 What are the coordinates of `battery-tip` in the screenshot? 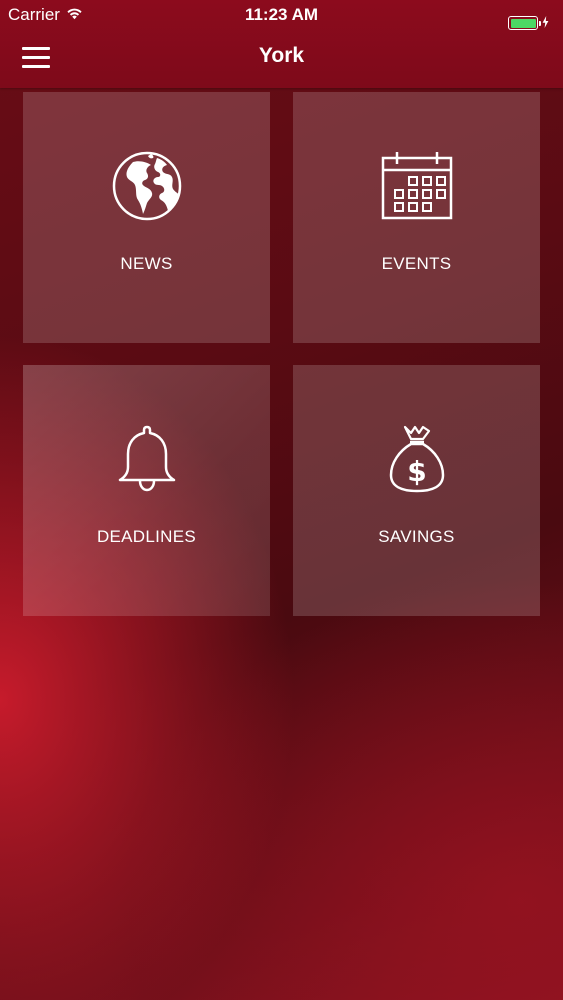 It's located at (539, 23).